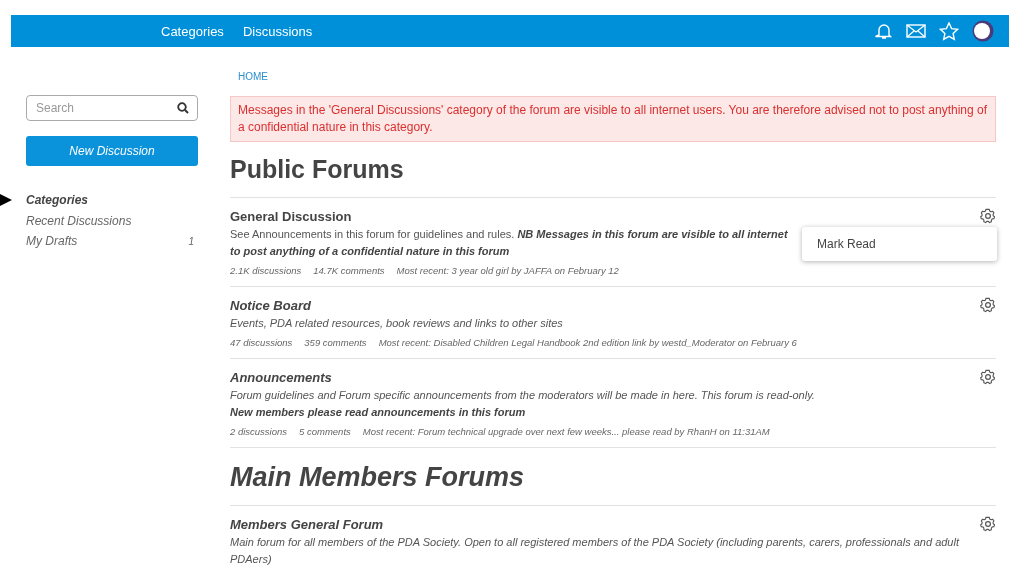  Describe the element at coordinates (277, 31) in the screenshot. I see `nav-link: Discussions` at that location.